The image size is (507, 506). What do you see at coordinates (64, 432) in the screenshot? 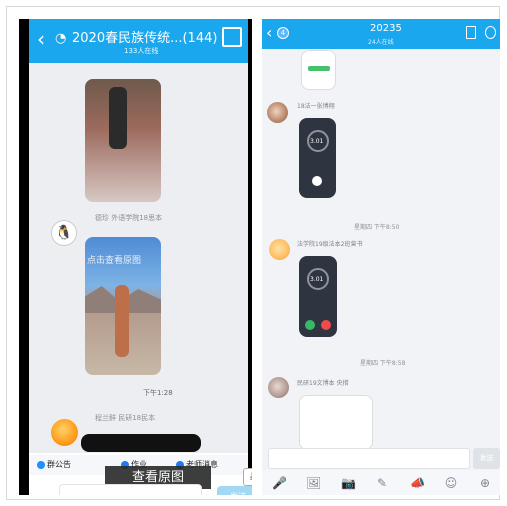
I see `orange-avatar-icon` at bounding box center [64, 432].